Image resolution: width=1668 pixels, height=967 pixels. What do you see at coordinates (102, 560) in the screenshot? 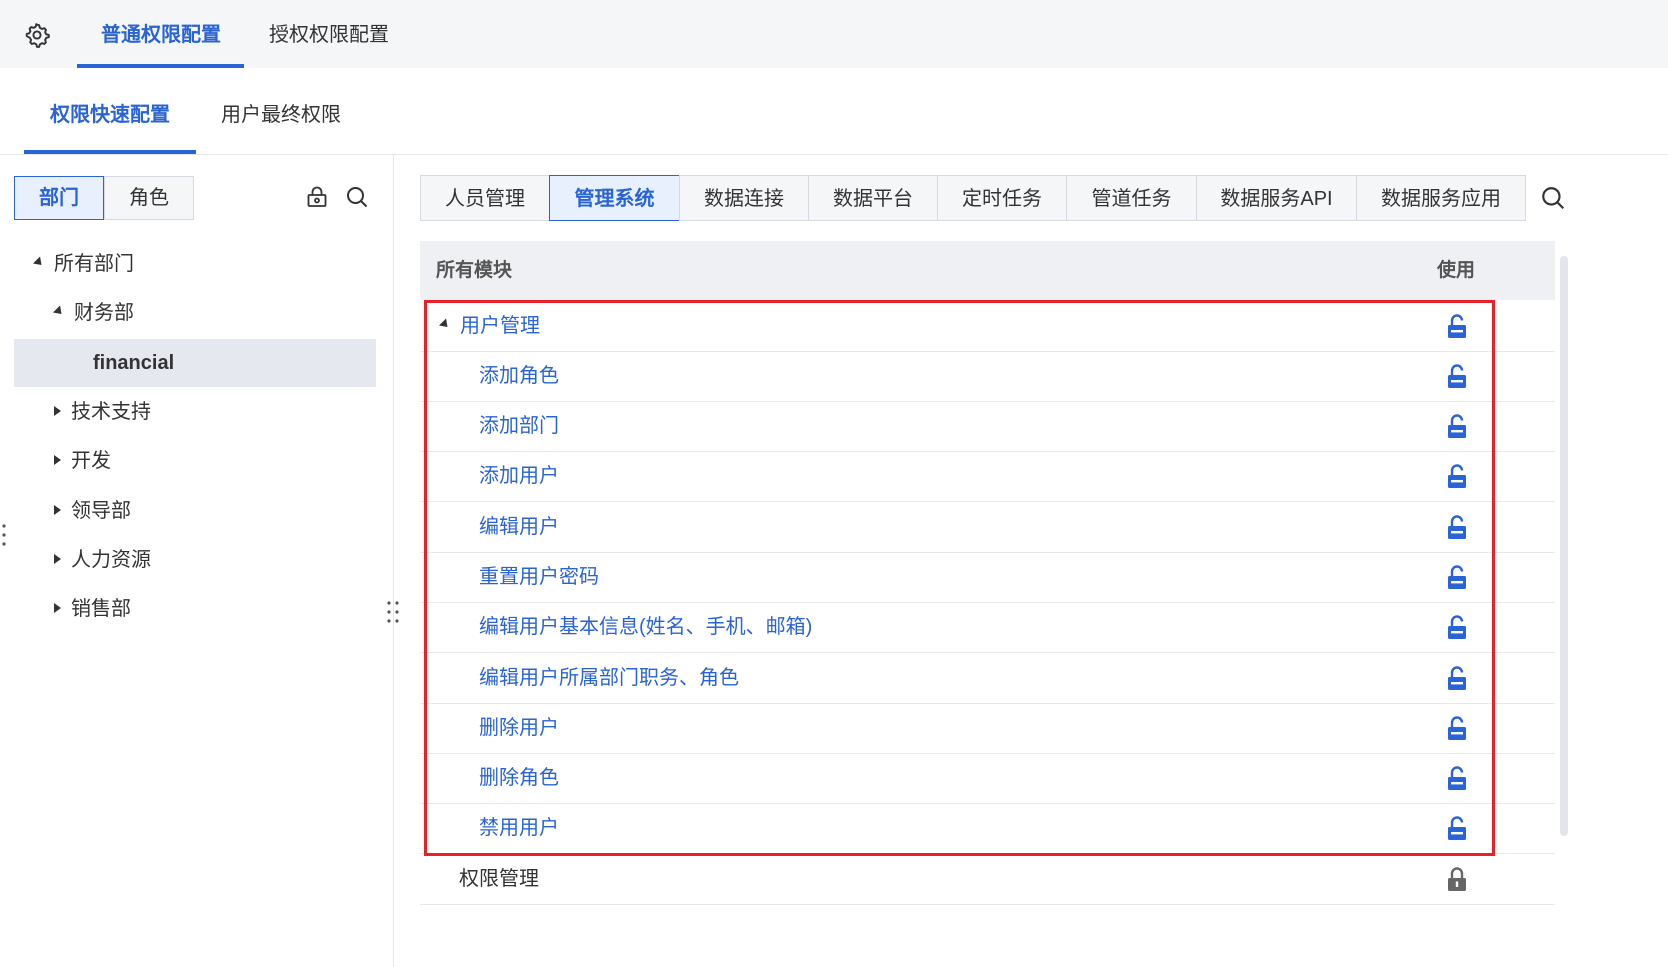
I see `tree-node-hr: 人力资源` at bounding box center [102, 560].